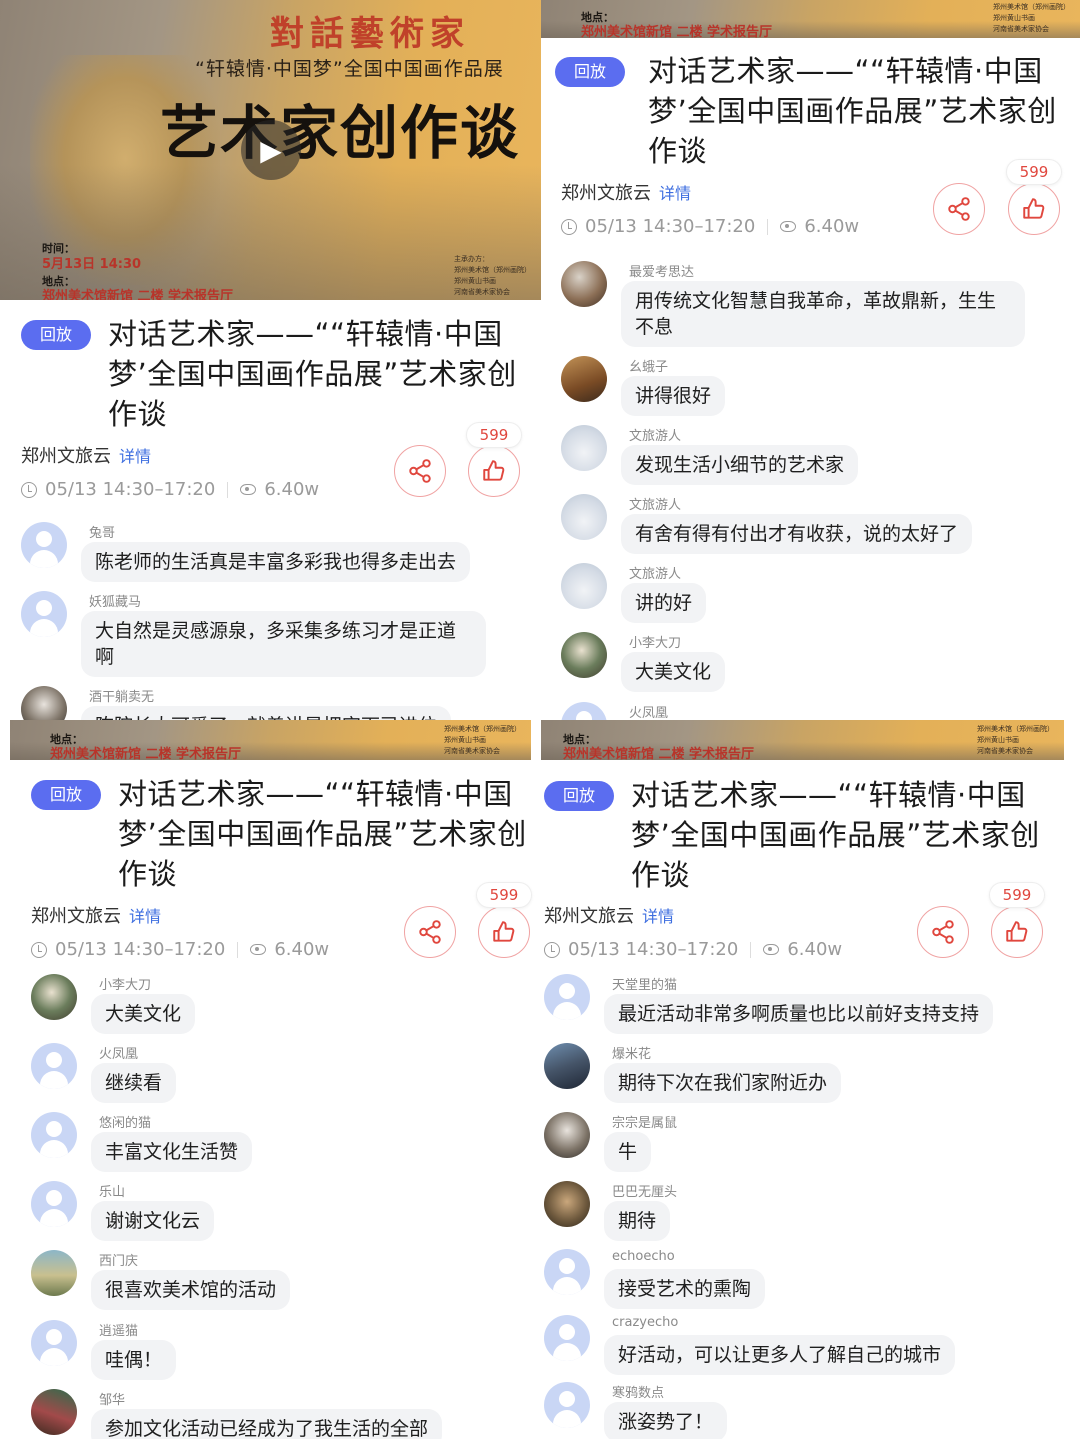 The height and width of the screenshot is (1439, 1080). I want to click on comment-text: 发现生活小细节的艺术家, so click(740, 465).